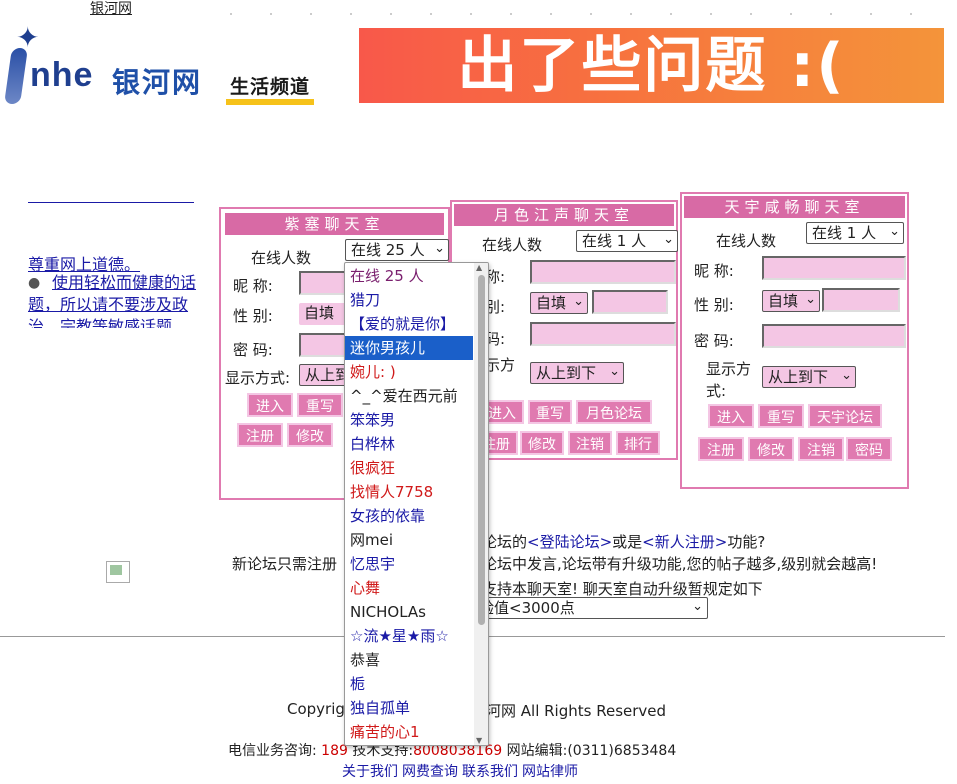 The image size is (957, 784). I want to click on top-divider, so click(580, 14).